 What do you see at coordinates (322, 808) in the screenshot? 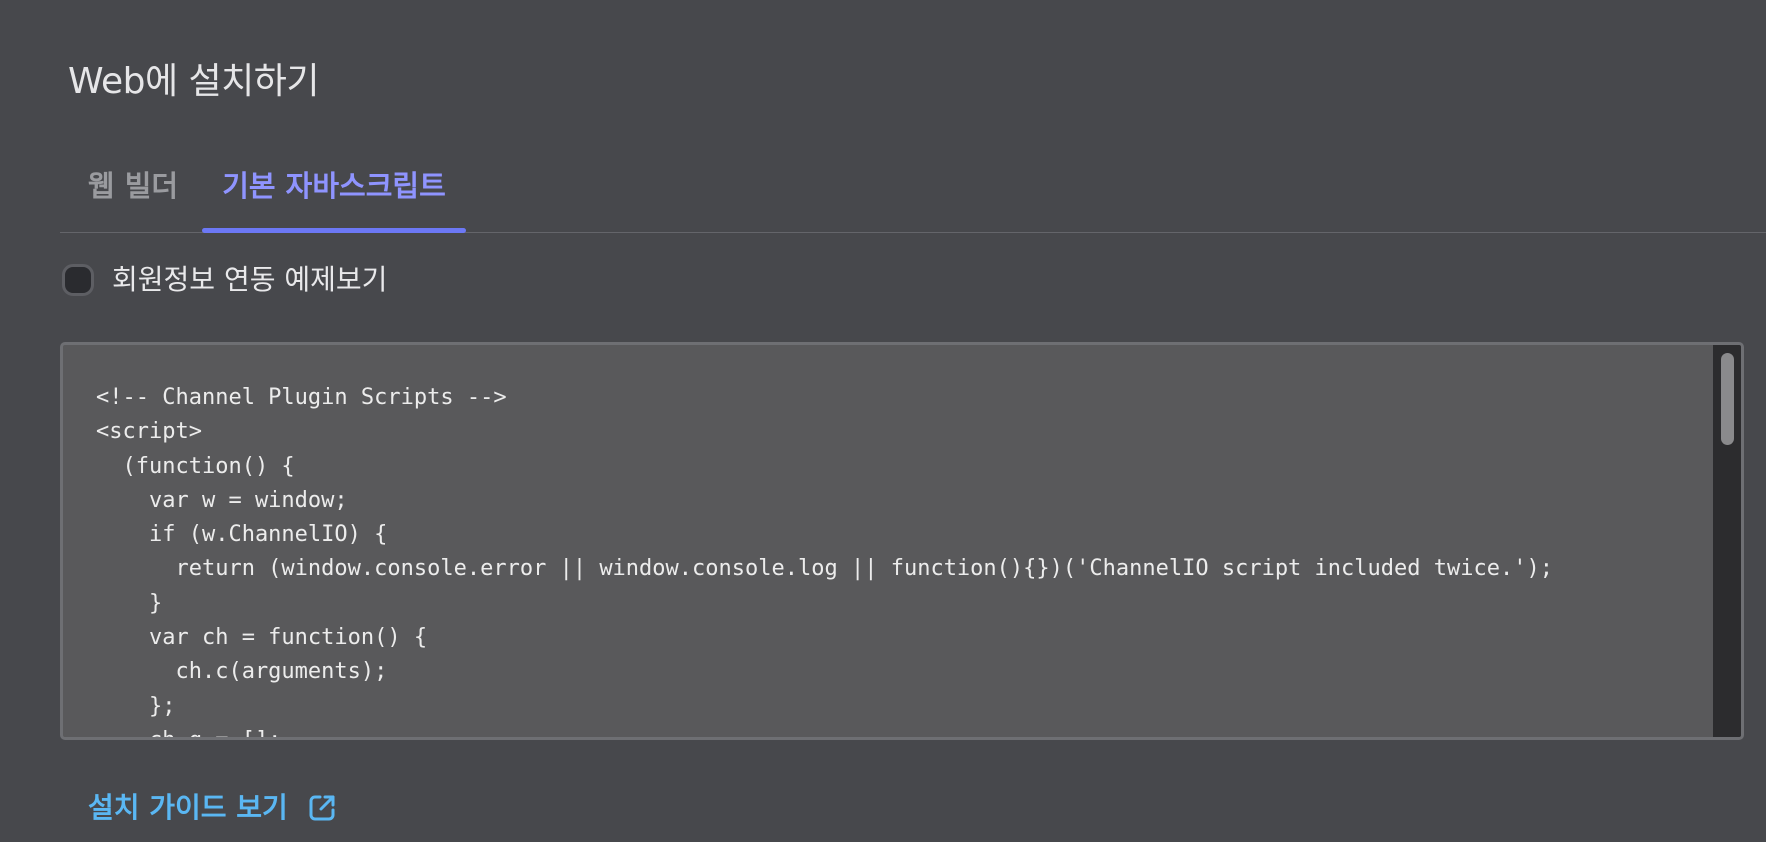
I see `external-link-icon` at bounding box center [322, 808].